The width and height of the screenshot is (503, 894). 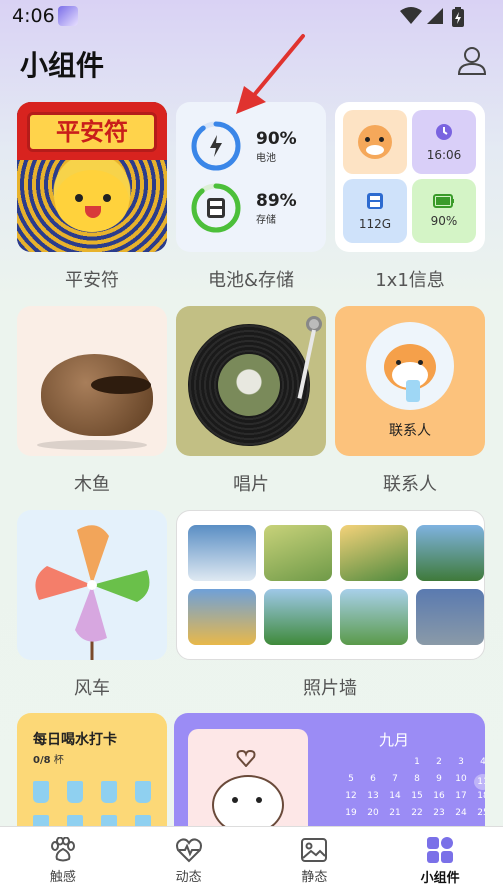 What do you see at coordinates (410, 381) in the screenshot?
I see `contact-widget: 联系人` at bounding box center [410, 381].